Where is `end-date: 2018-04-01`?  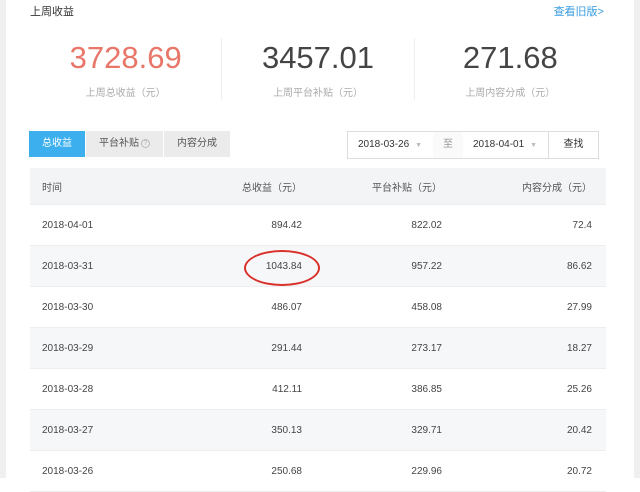
end-date: 2018-04-01 is located at coordinates (499, 144).